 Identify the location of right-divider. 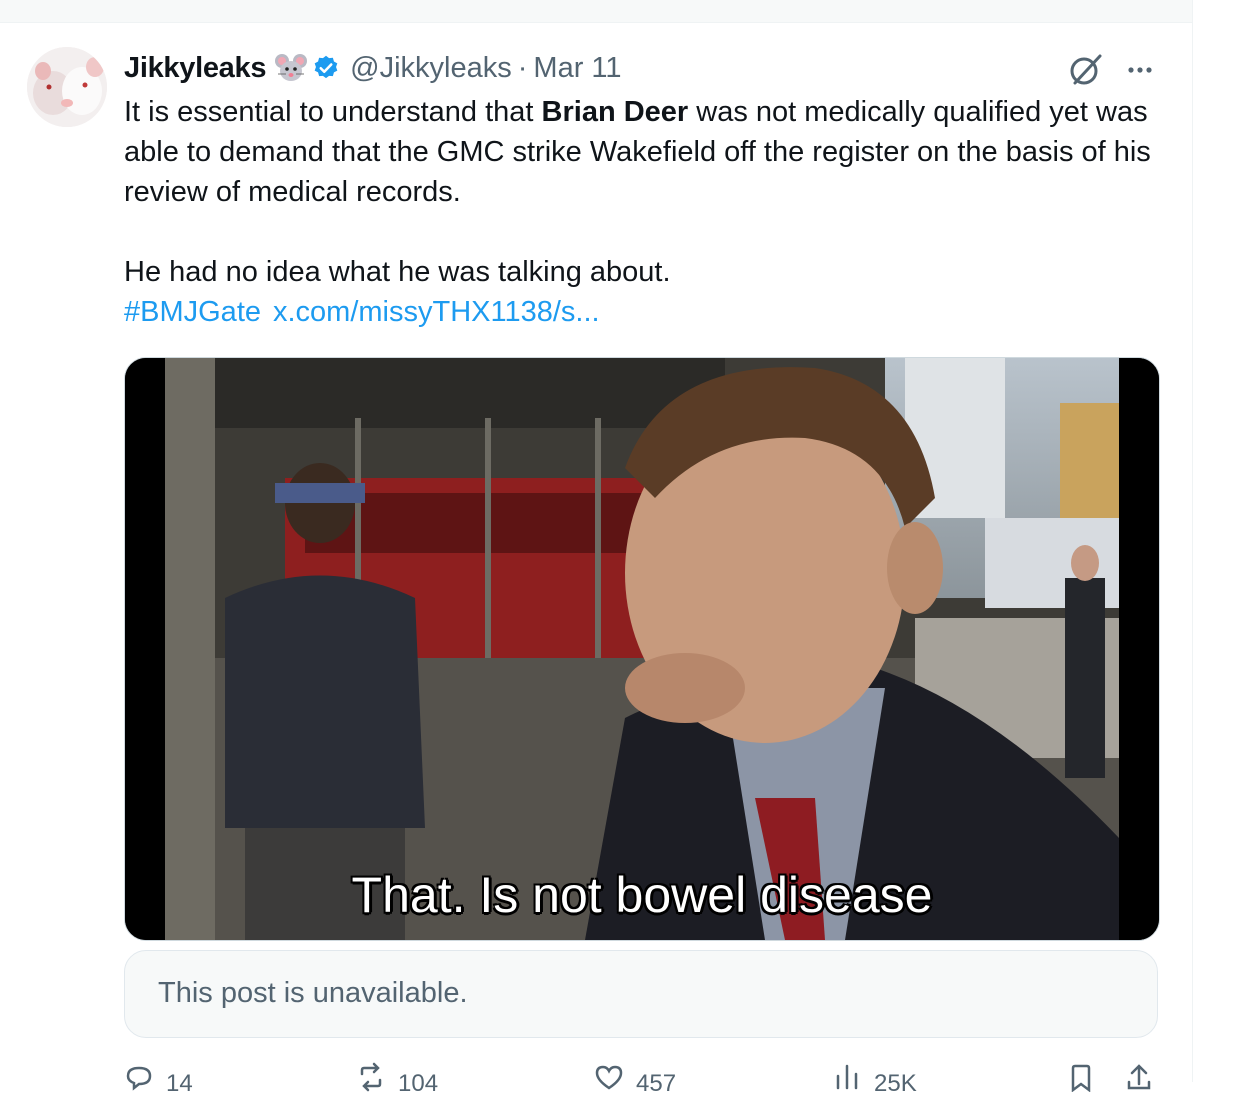
(1192, 541).